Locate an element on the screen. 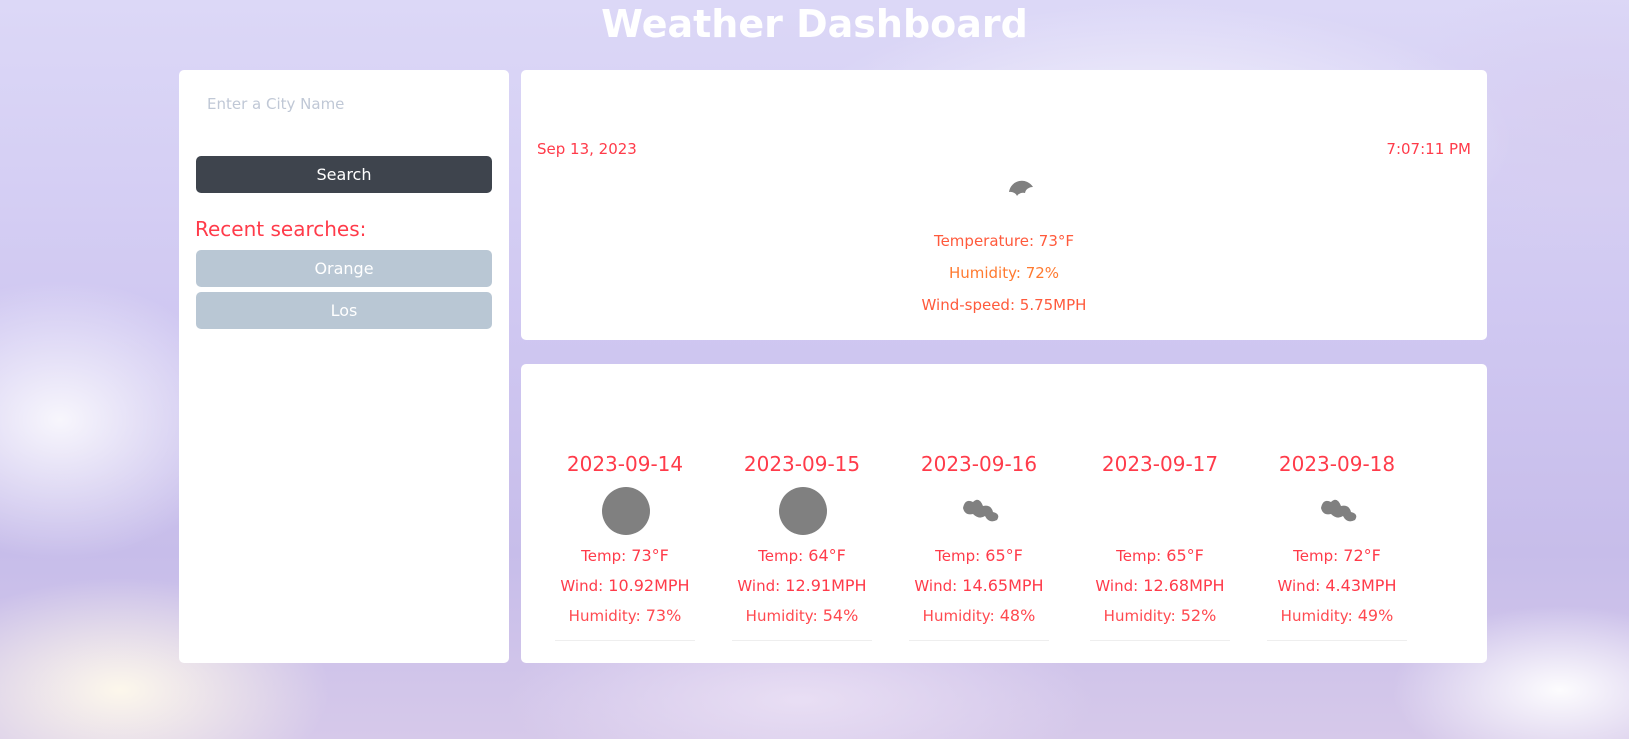  forecast-humidity: Humidity: 48% is located at coordinates (979, 615).